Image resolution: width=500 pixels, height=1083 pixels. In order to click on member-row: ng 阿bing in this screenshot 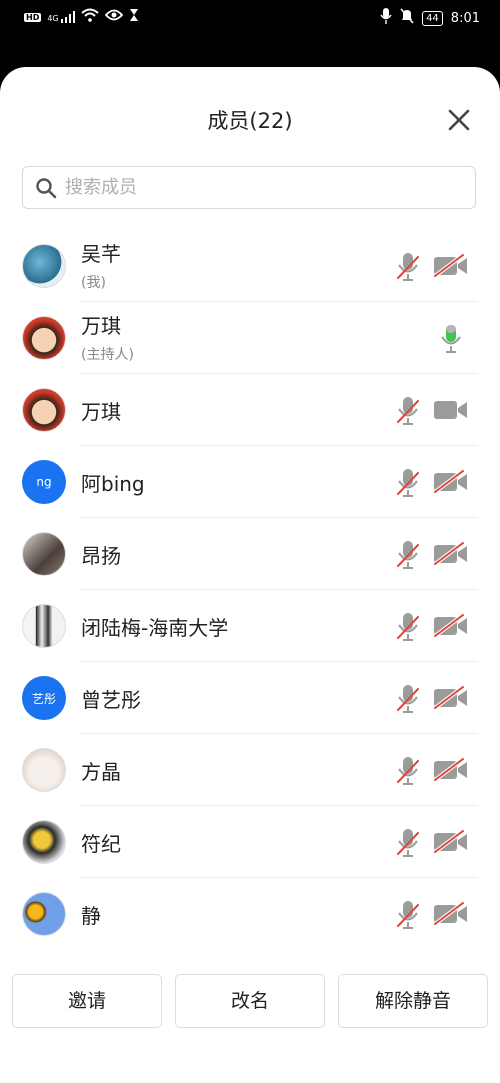, I will do `click(250, 482)`.